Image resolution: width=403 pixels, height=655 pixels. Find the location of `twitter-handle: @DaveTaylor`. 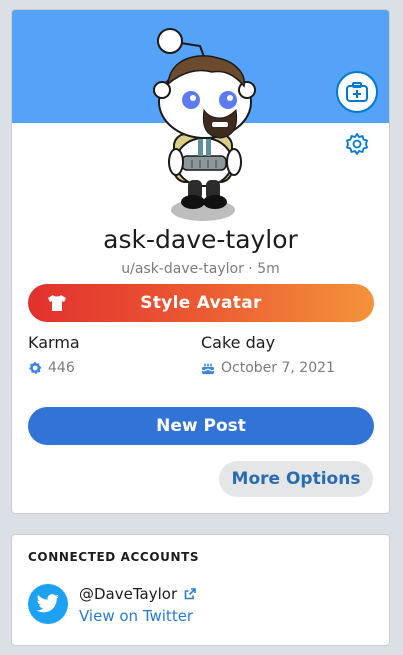

twitter-handle: @DaveTaylor is located at coordinates (128, 594).